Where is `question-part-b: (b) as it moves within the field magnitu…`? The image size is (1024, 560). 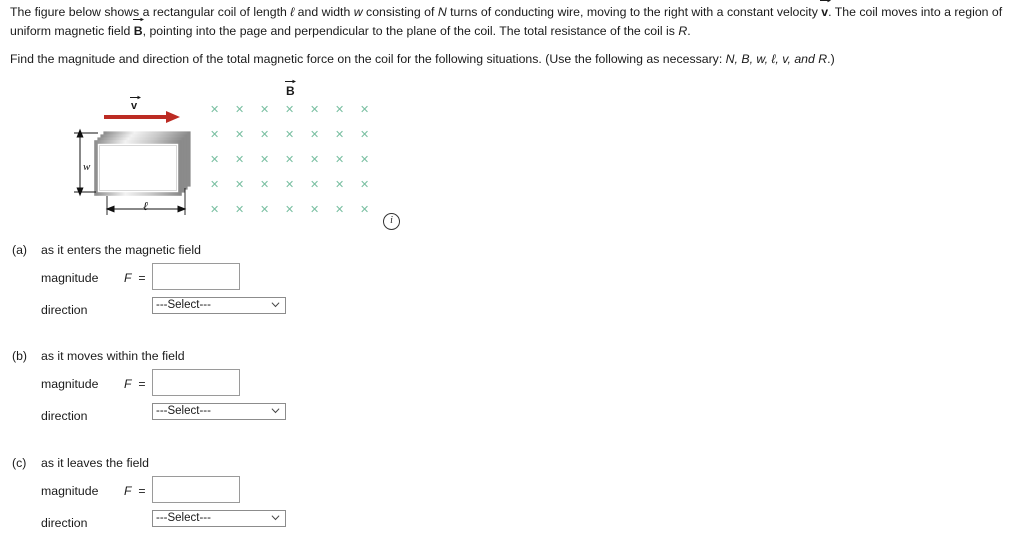 question-part-b: (b) as it moves within the field magnitu… is located at coordinates (210, 391).